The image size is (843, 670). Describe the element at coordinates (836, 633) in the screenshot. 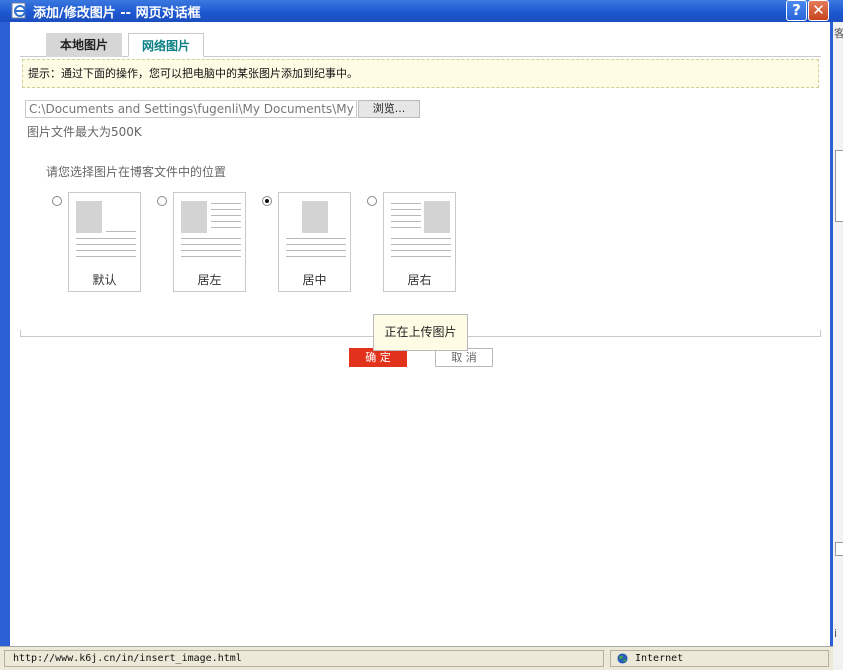

I see `background-edge-text: i` at that location.